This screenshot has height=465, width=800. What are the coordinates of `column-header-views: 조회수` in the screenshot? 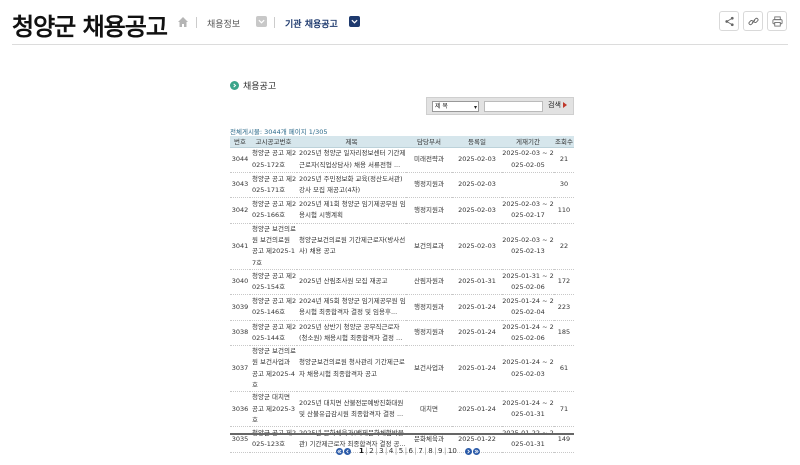 It's located at (564, 142).